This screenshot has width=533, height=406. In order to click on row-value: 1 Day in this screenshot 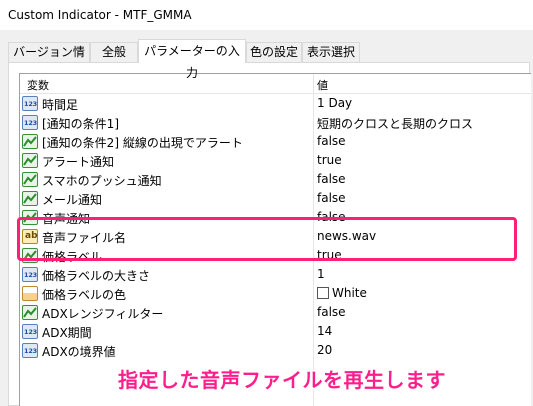, I will do `click(334, 103)`.